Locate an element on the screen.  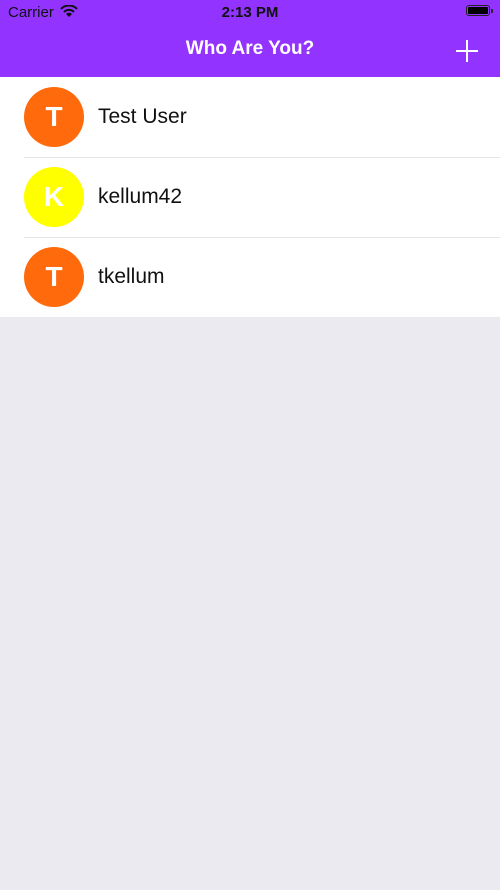
avatar: K is located at coordinates (54, 197).